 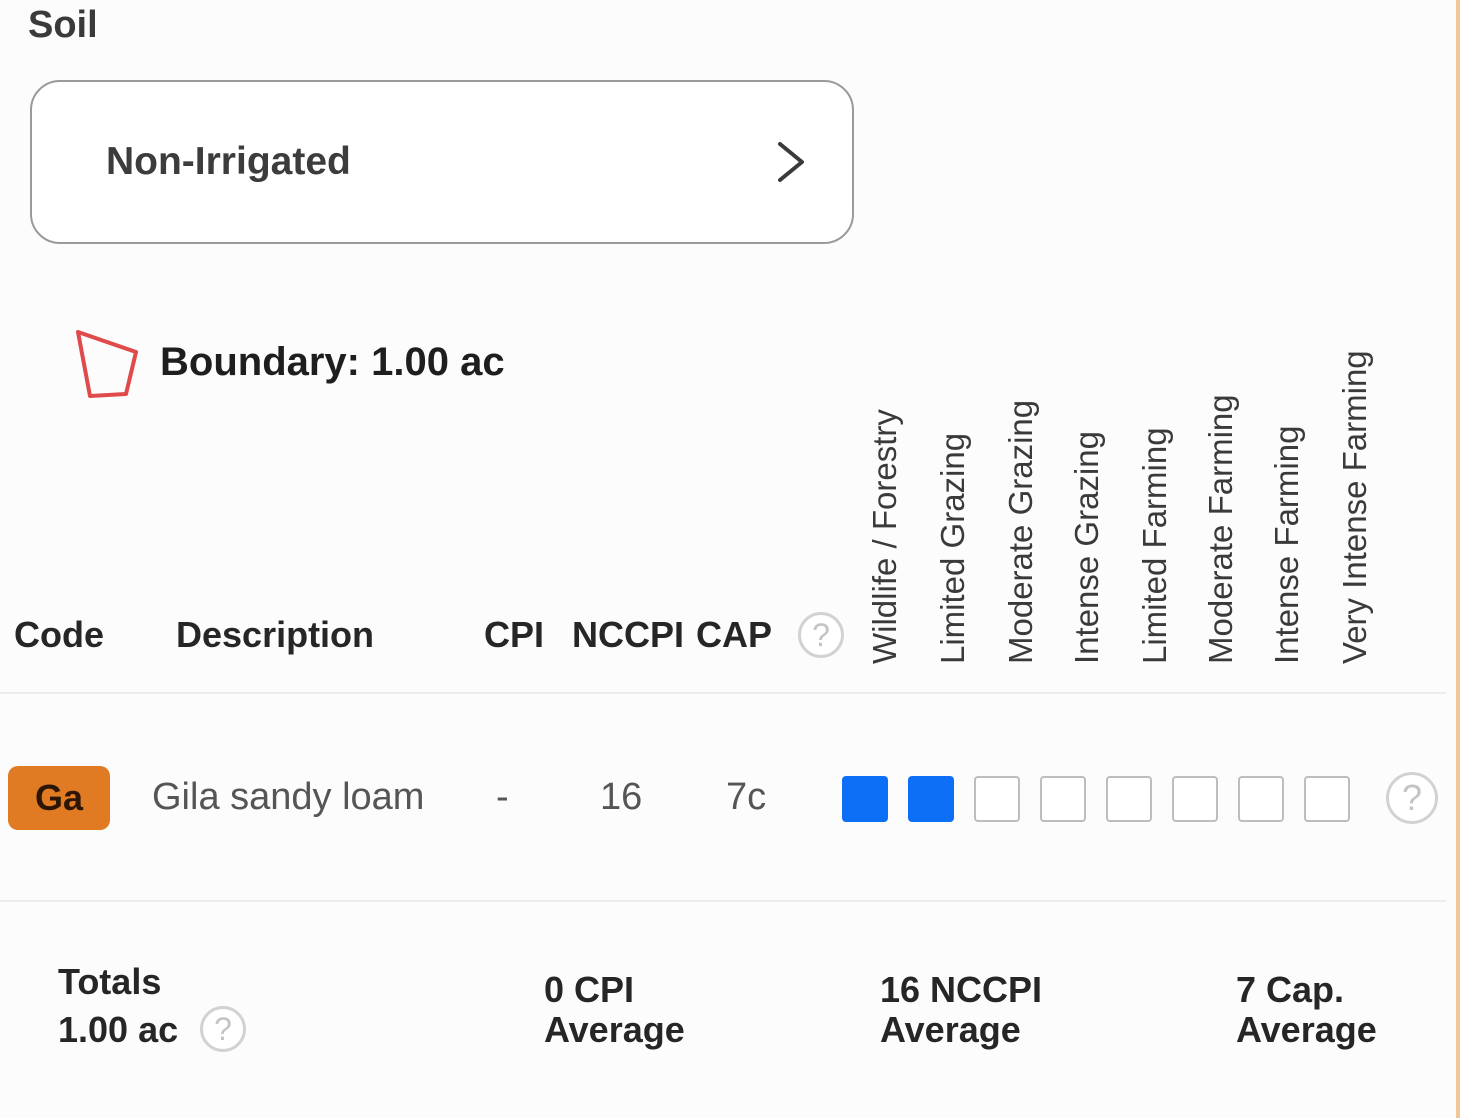 I want to click on capability-square-limited-grazing, so click(x=931, y=799).